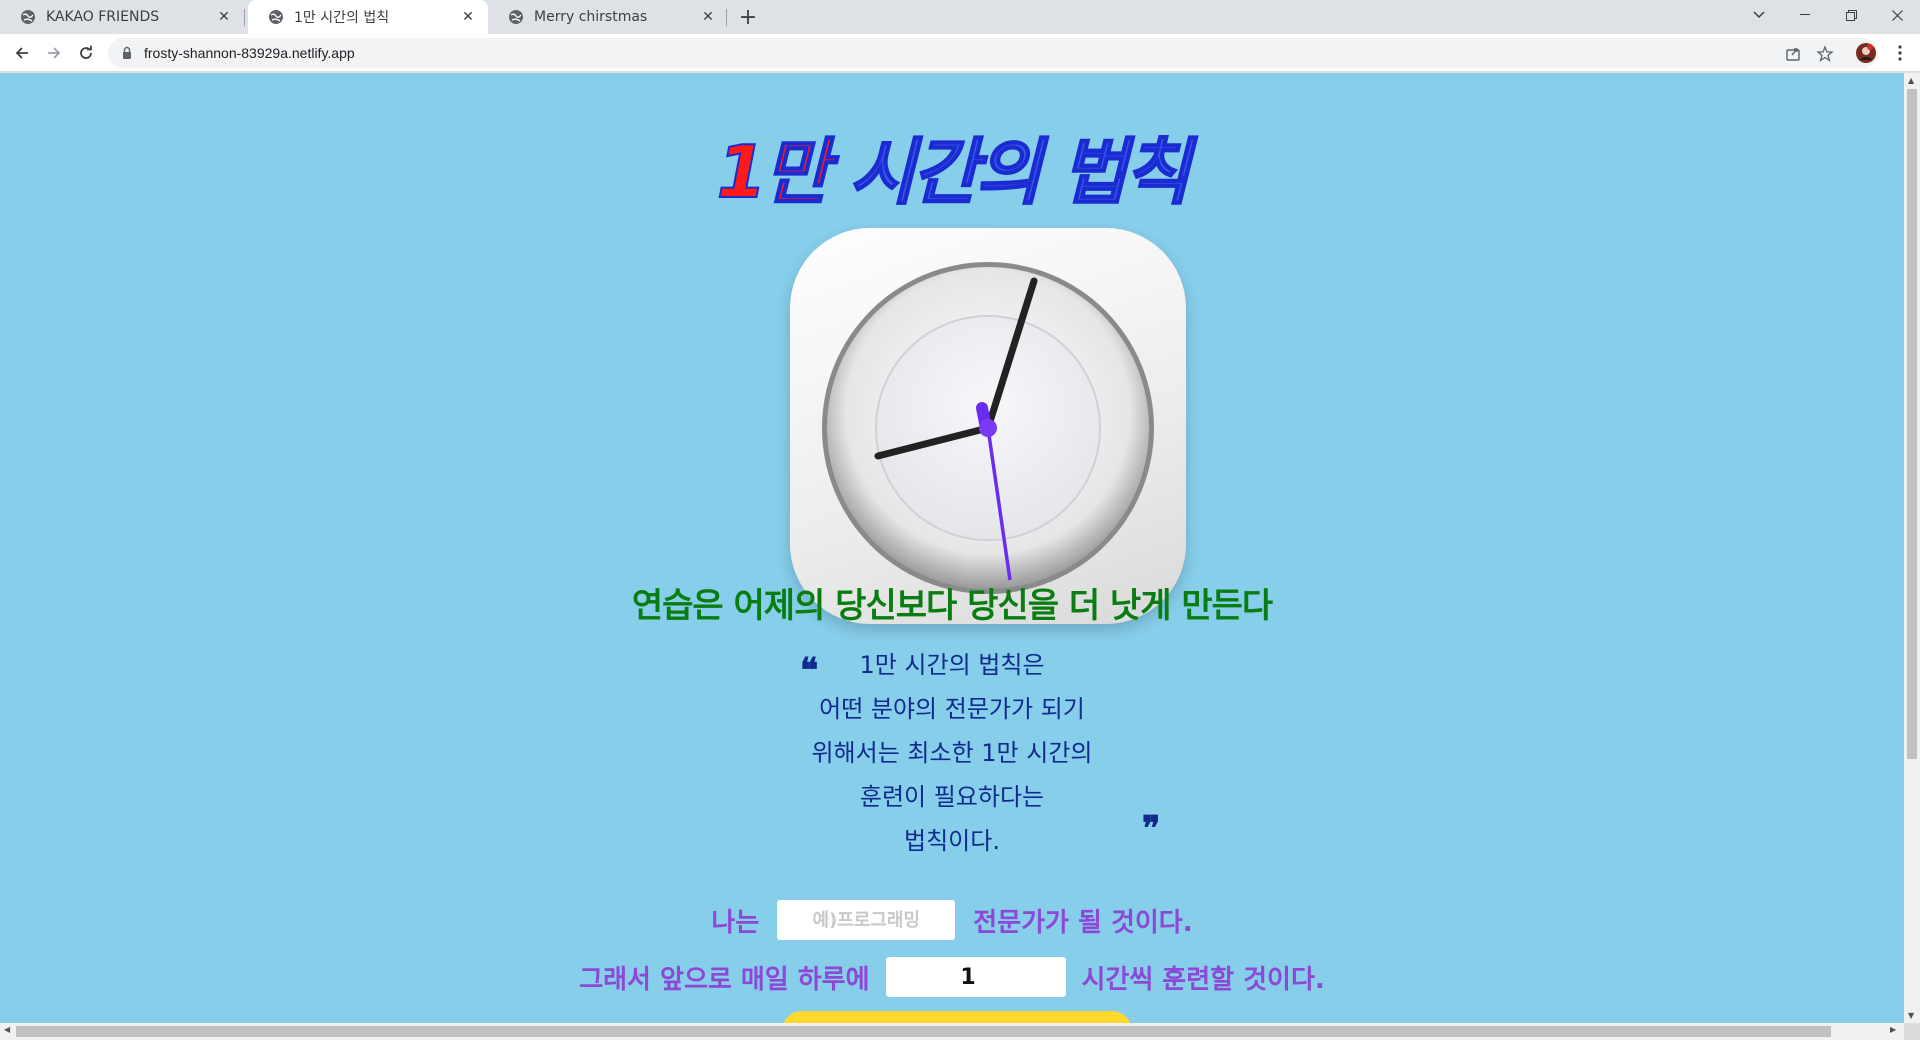  I want to click on address-bar: frosty-shannon-83929a.netlify.app, so click(993, 53).